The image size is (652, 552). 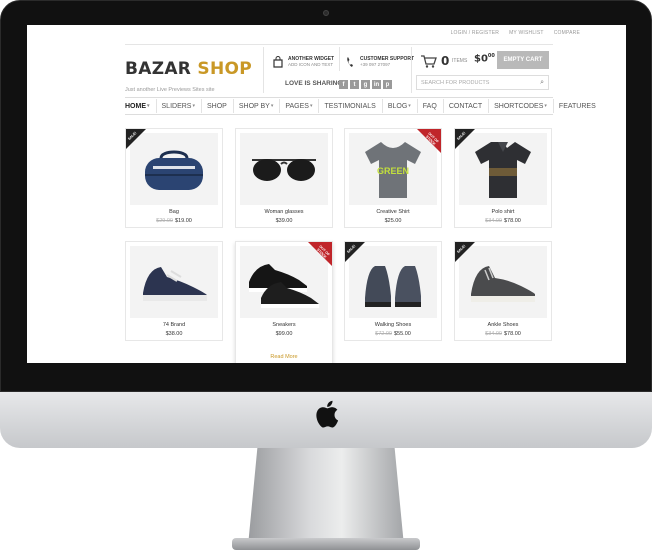 What do you see at coordinates (174, 212) in the screenshot?
I see `product-name: Bag` at bounding box center [174, 212].